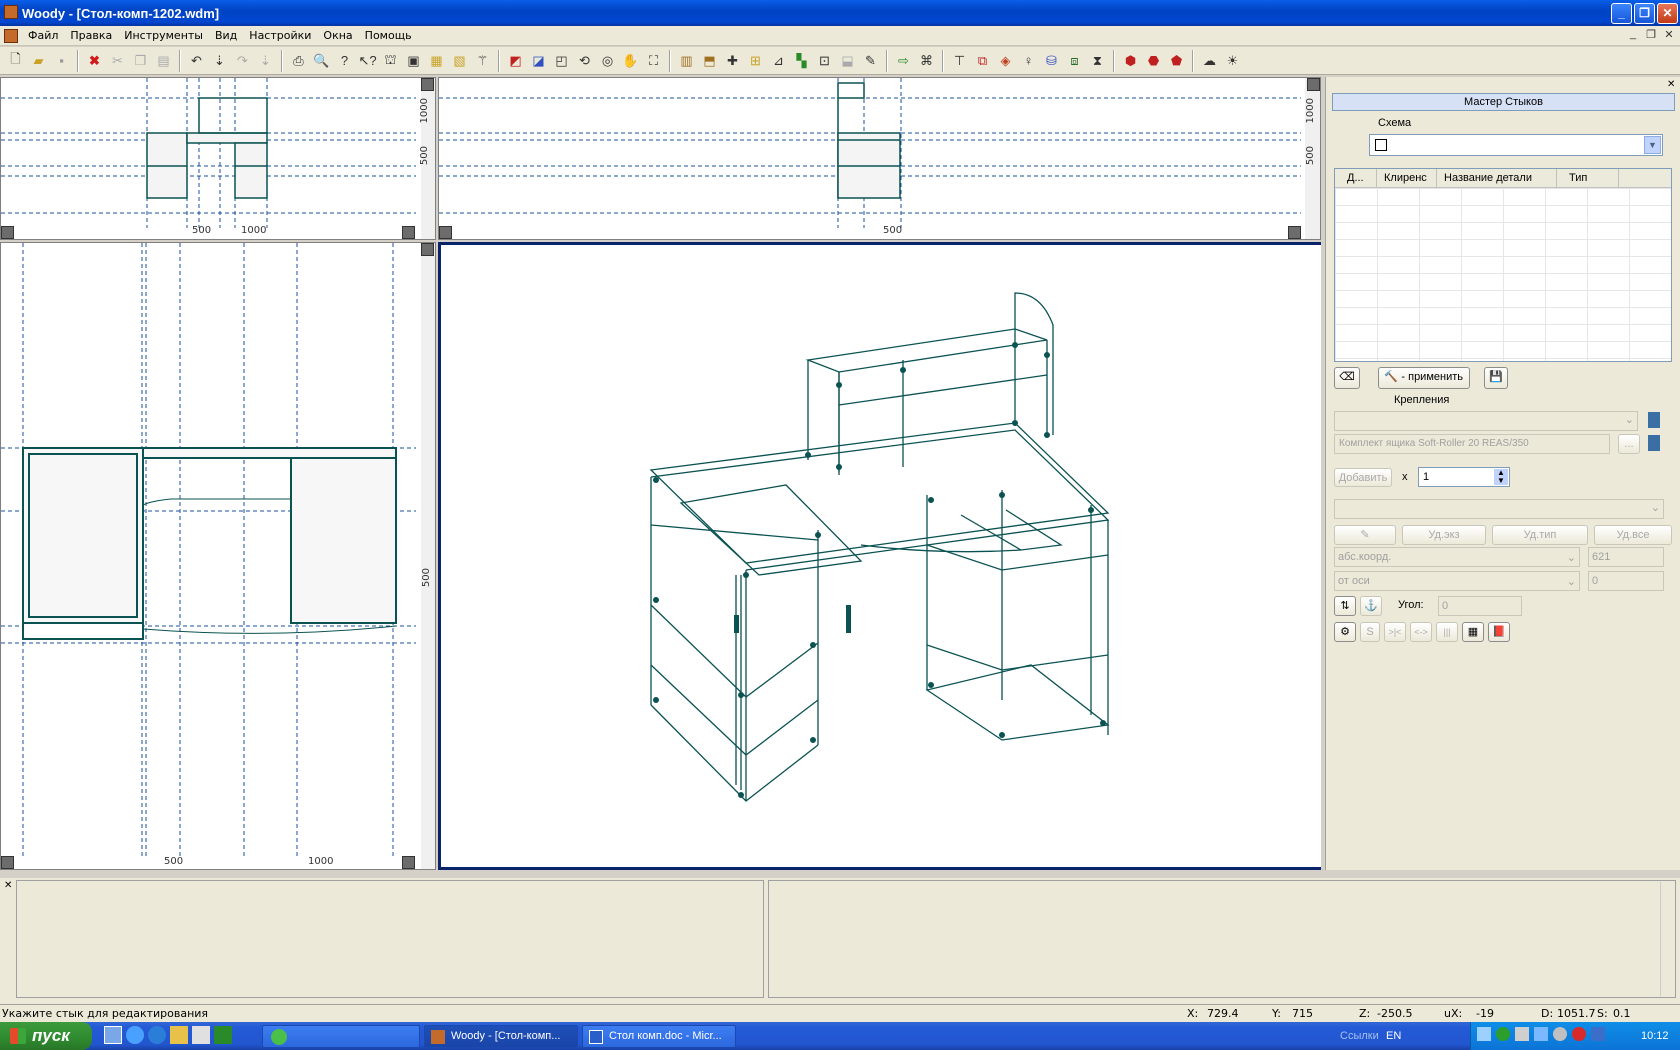  Describe the element at coordinates (1457, 557) in the screenshot. I see `coord-mode-select: абс.коорд. ⌄` at that location.